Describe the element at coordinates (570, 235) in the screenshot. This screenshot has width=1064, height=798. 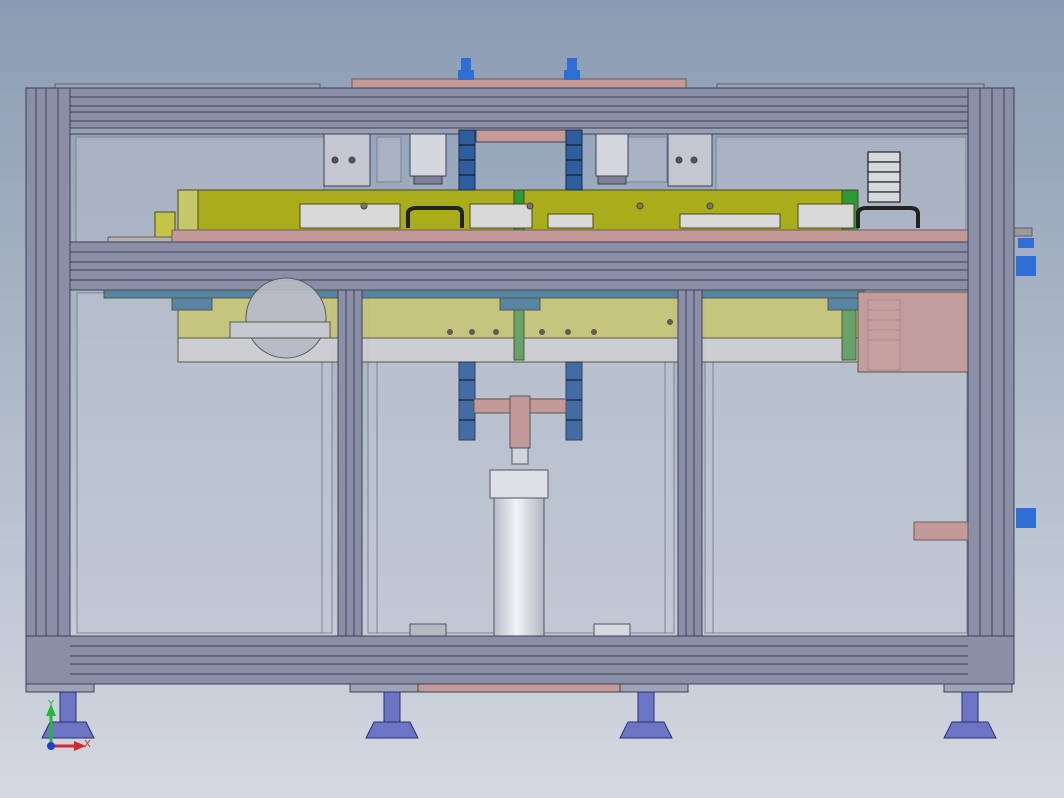
I see `upper-pink-base` at that location.